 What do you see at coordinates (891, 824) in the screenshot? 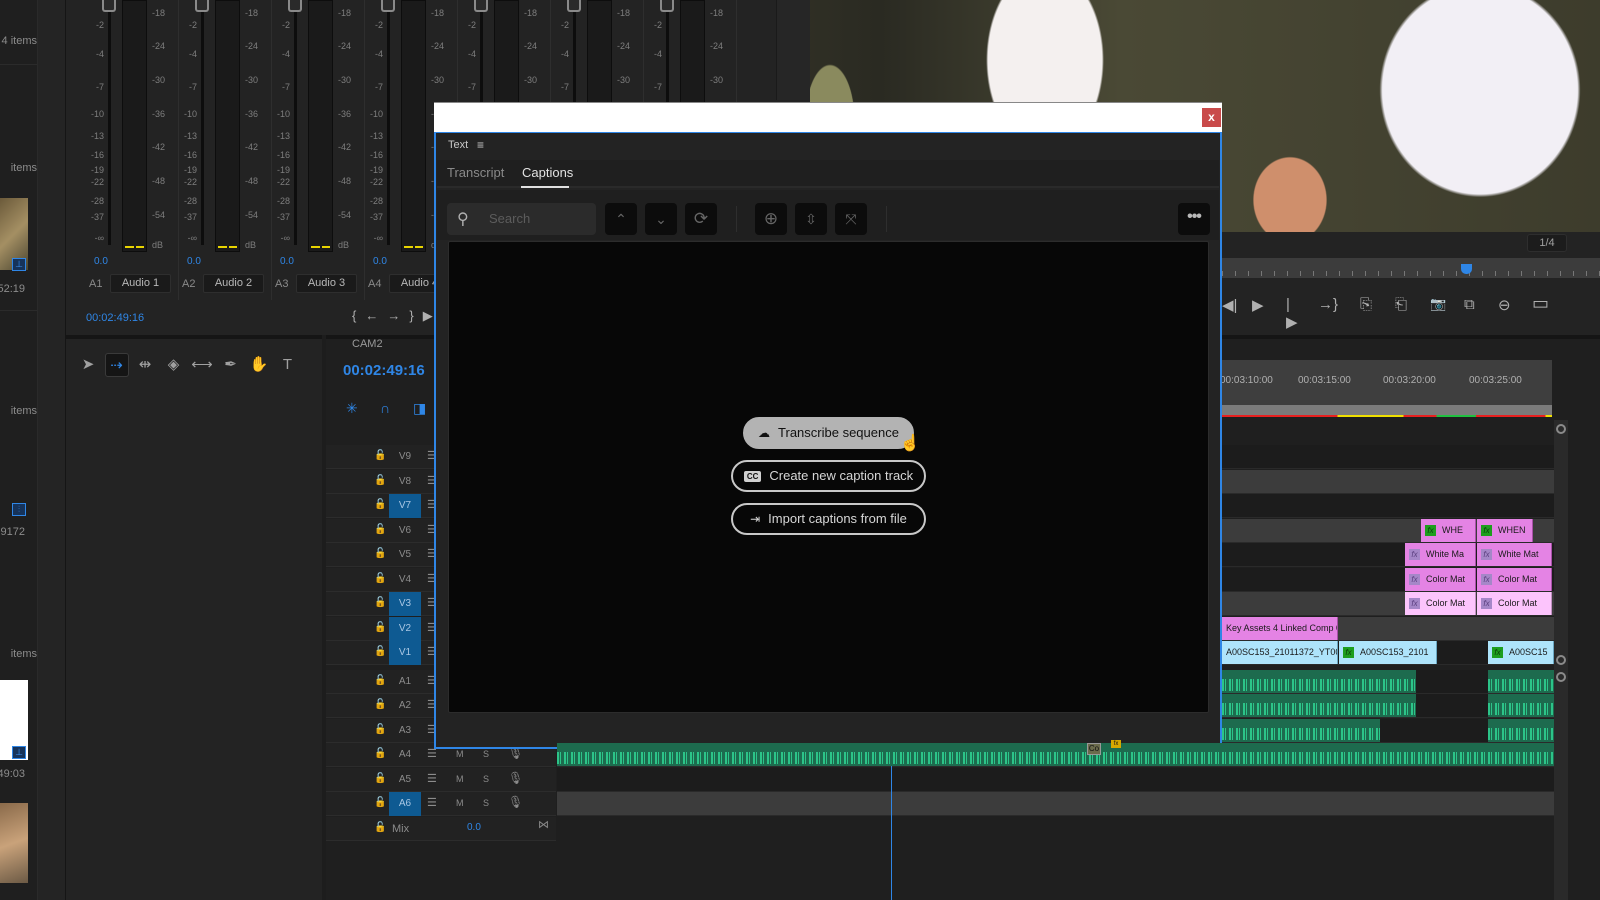
I see `playhead` at bounding box center [891, 824].